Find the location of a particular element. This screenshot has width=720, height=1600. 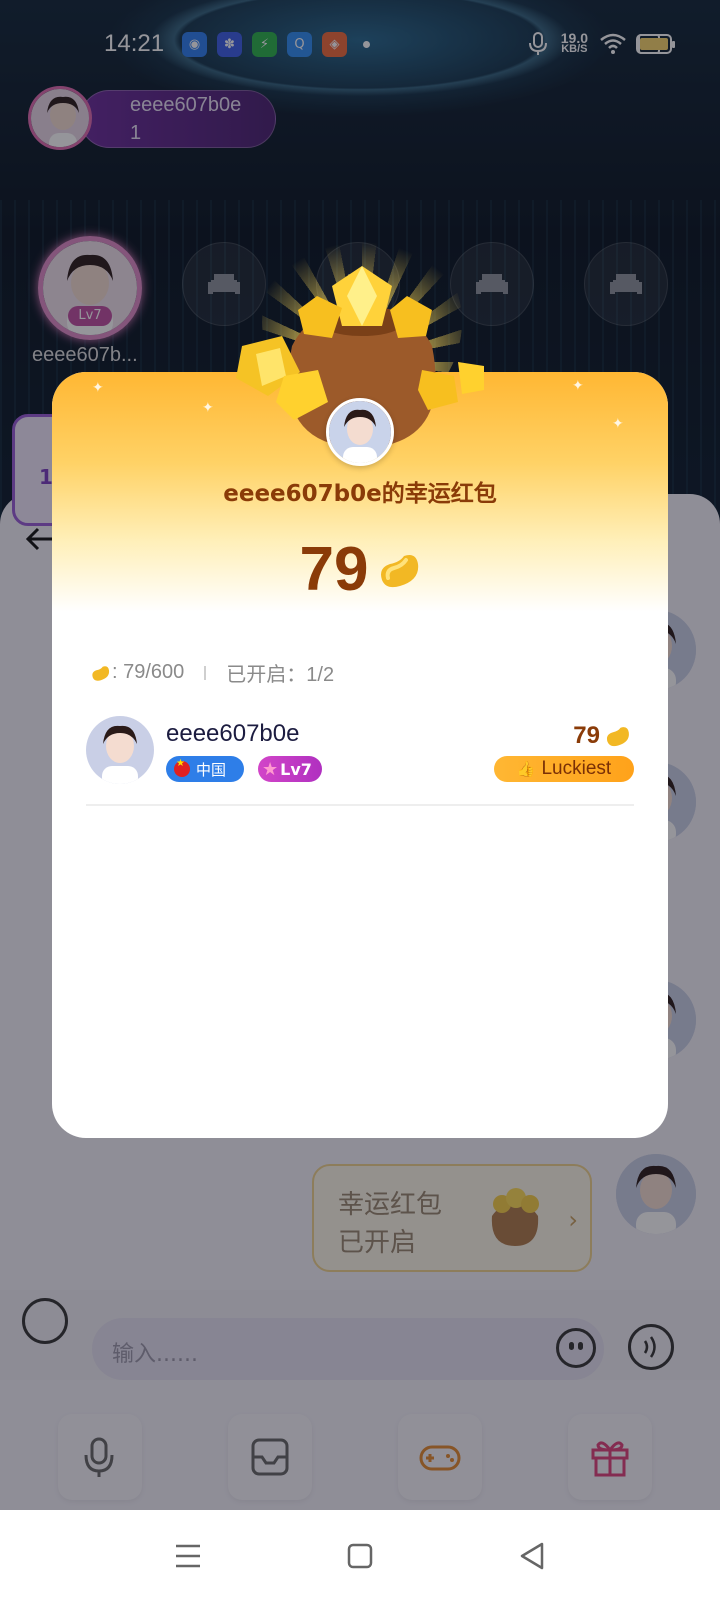

packet-amount-row: 79 is located at coordinates (360, 569).